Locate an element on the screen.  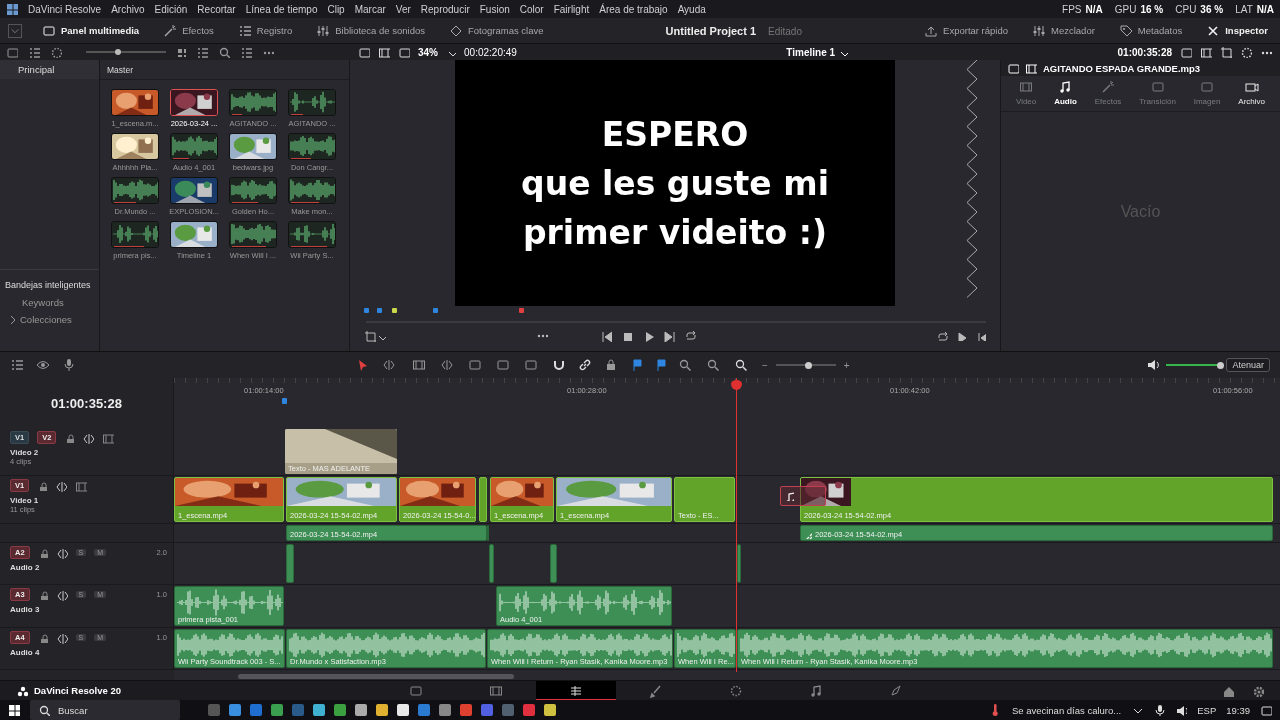
image-icon is located at coordinates (1013, 68).